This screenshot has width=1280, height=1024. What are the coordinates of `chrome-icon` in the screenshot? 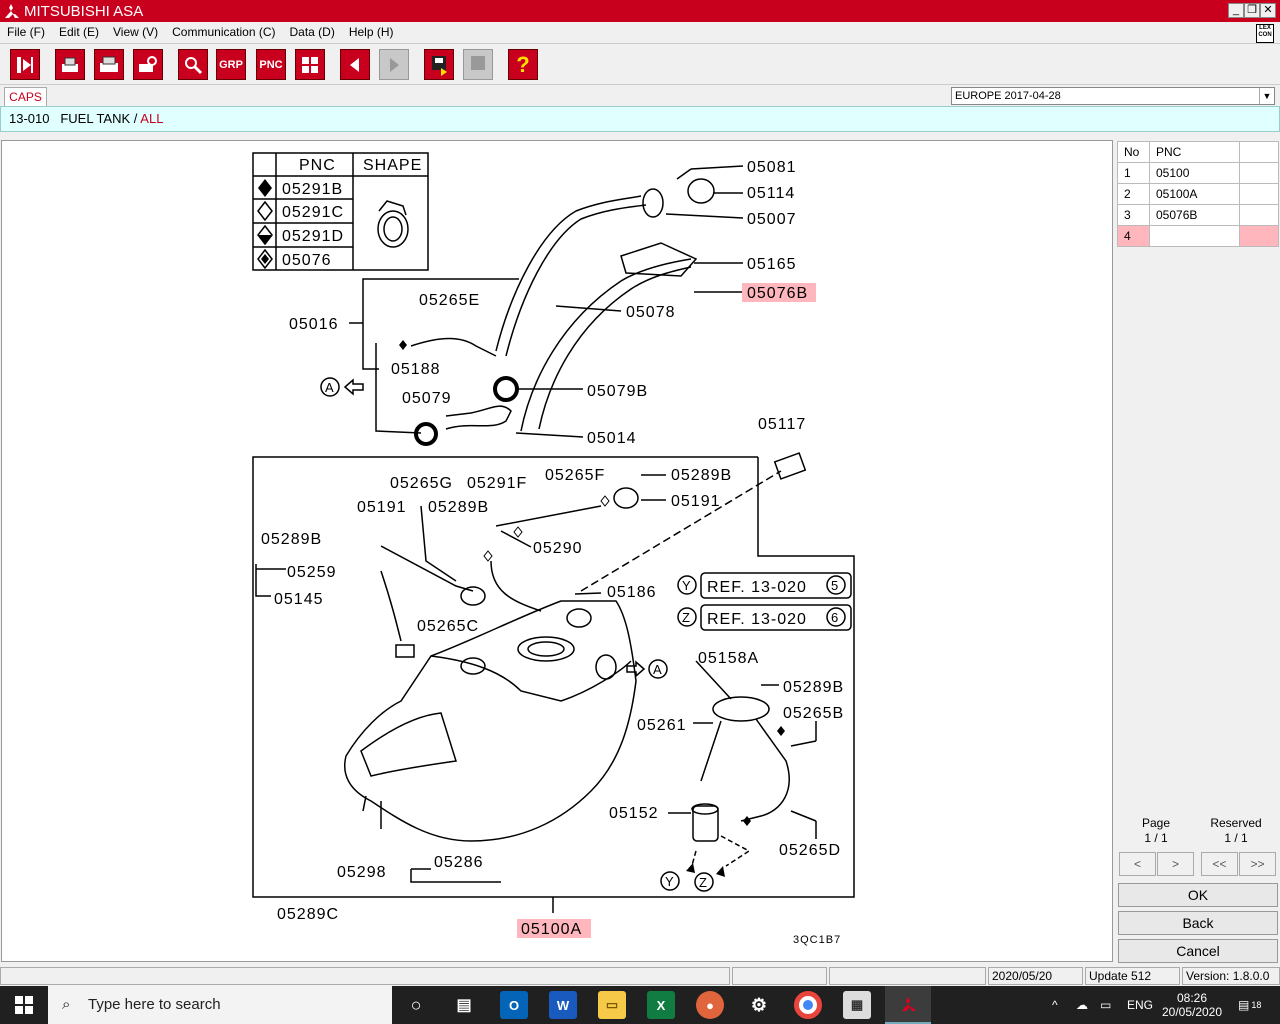 It's located at (808, 1005).